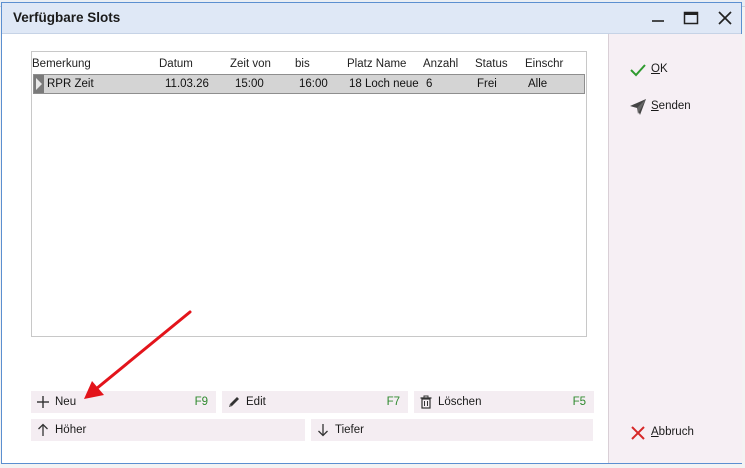  Describe the element at coordinates (176, 64) in the screenshot. I see `col-header-datum: Datum` at that location.